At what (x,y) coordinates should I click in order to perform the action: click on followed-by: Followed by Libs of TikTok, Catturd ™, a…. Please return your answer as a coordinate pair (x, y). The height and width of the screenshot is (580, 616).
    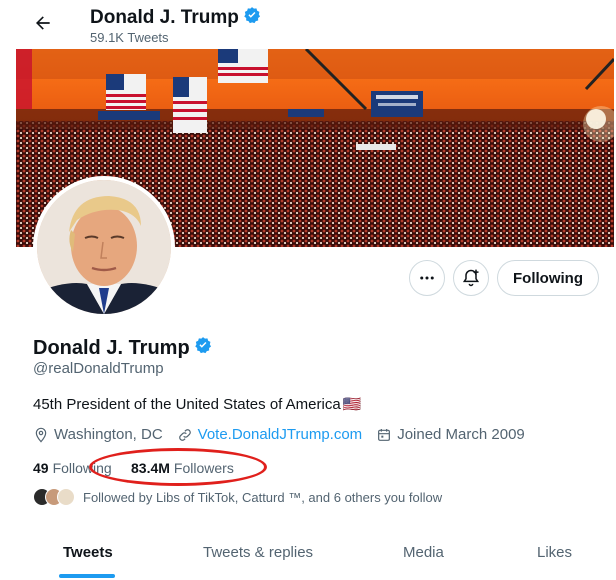
    Looking at the image, I should click on (237, 497).